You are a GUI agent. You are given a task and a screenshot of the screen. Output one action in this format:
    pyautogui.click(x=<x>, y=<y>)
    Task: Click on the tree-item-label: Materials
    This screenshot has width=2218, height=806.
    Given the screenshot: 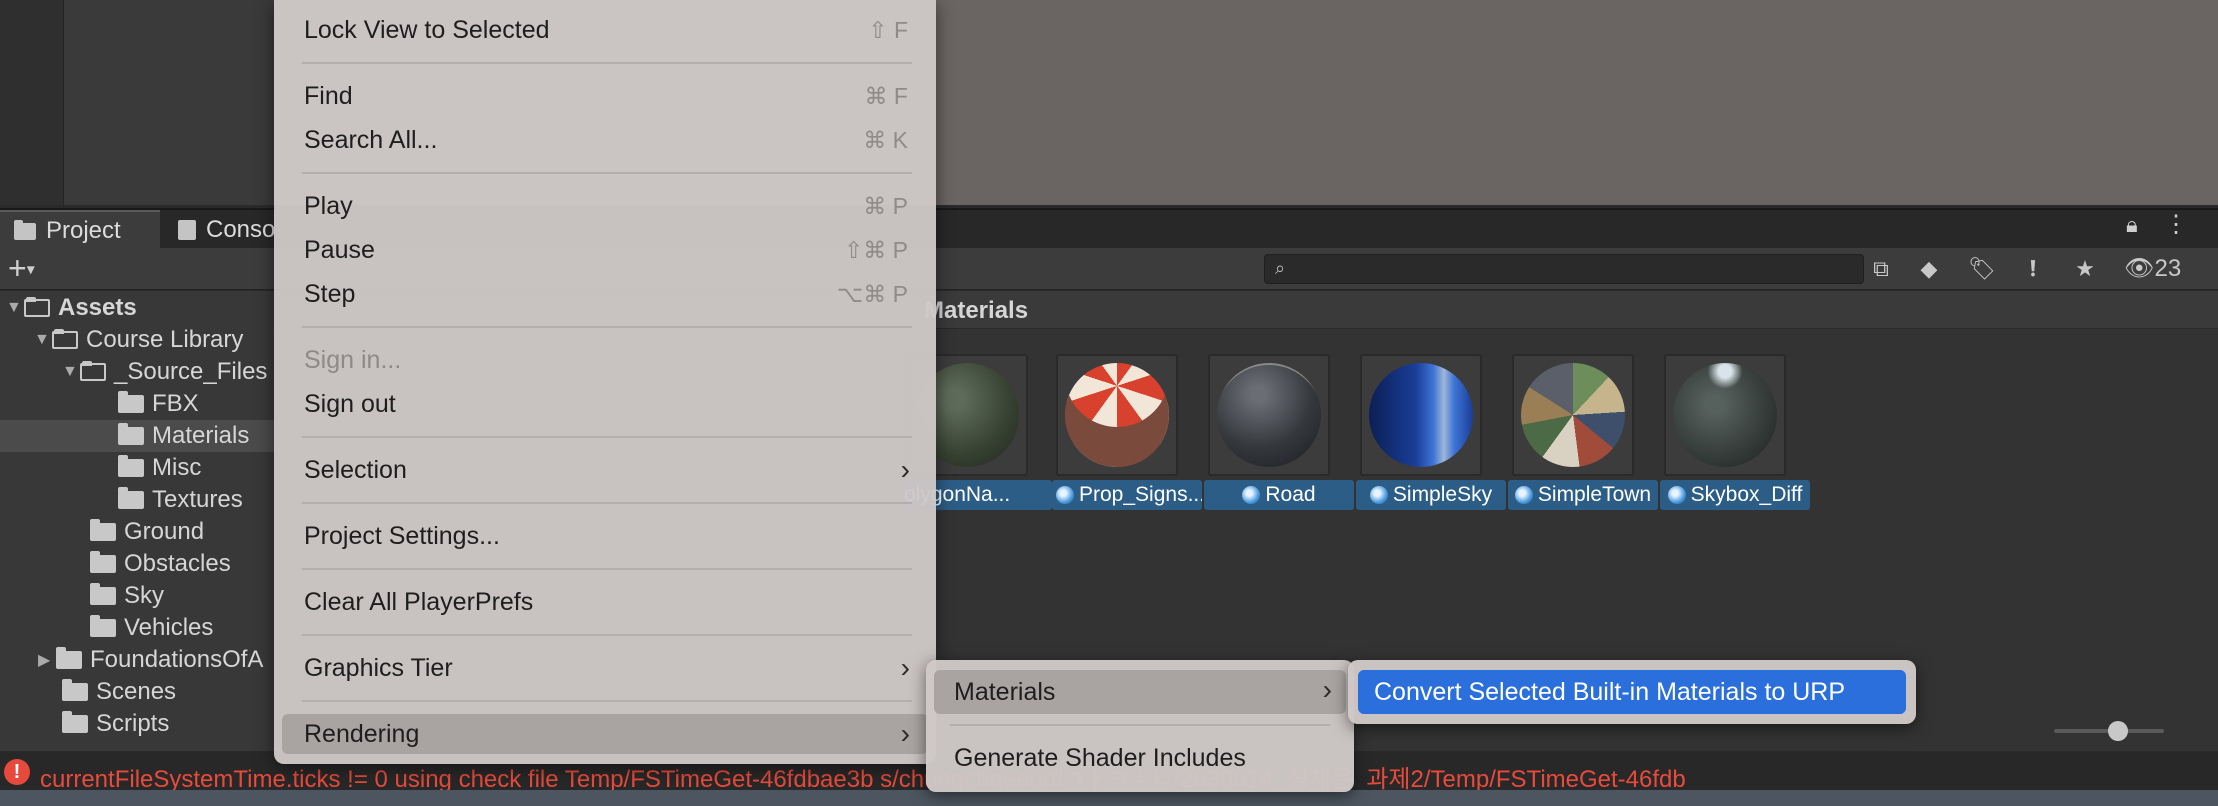 What is the action you would take?
    pyautogui.click(x=201, y=435)
    